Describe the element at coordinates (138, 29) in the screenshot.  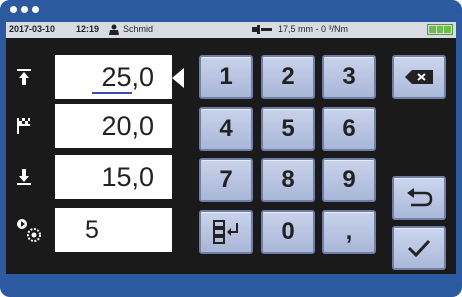
I see `status-user: Schmid` at that location.